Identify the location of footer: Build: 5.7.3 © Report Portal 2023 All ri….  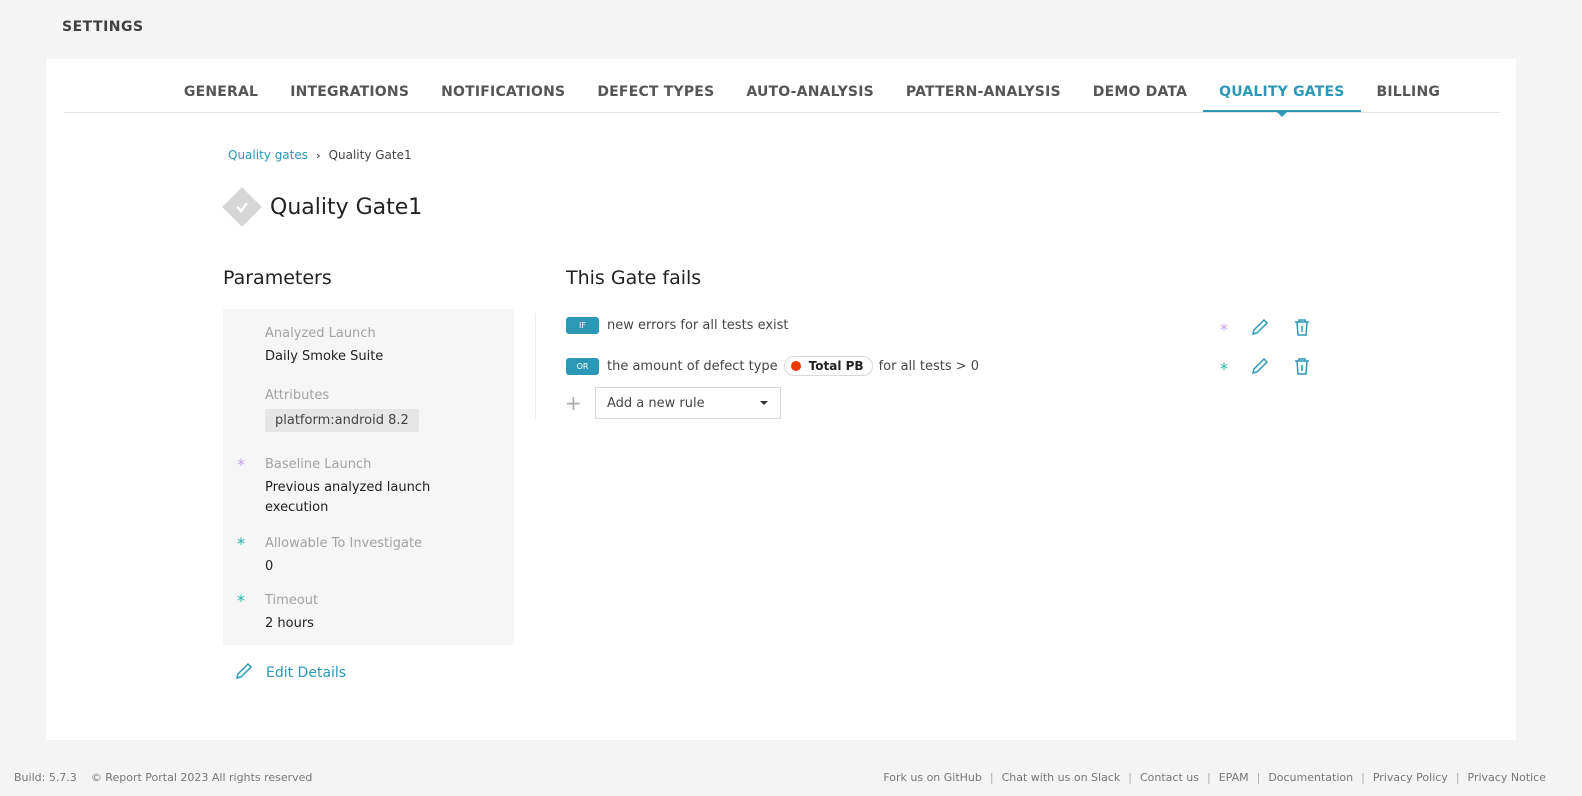
(780, 777).